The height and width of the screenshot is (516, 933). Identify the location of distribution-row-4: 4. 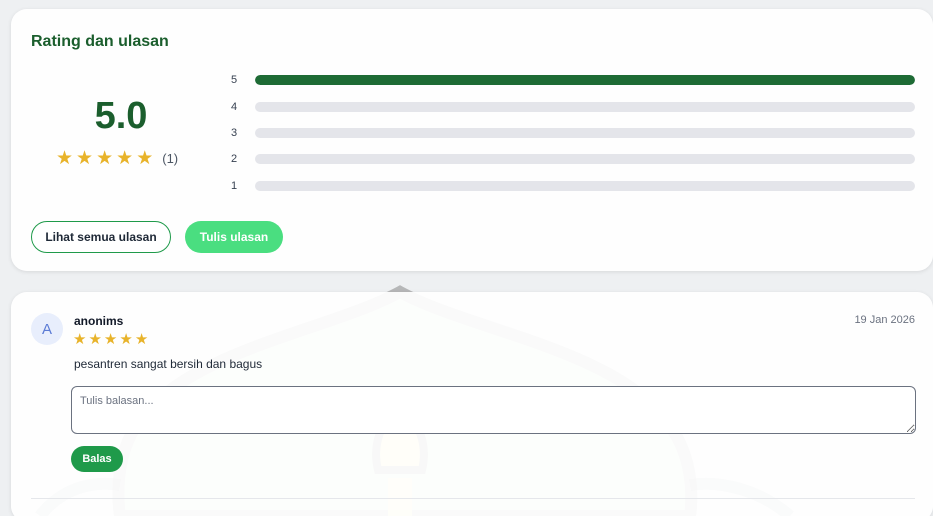
(573, 107).